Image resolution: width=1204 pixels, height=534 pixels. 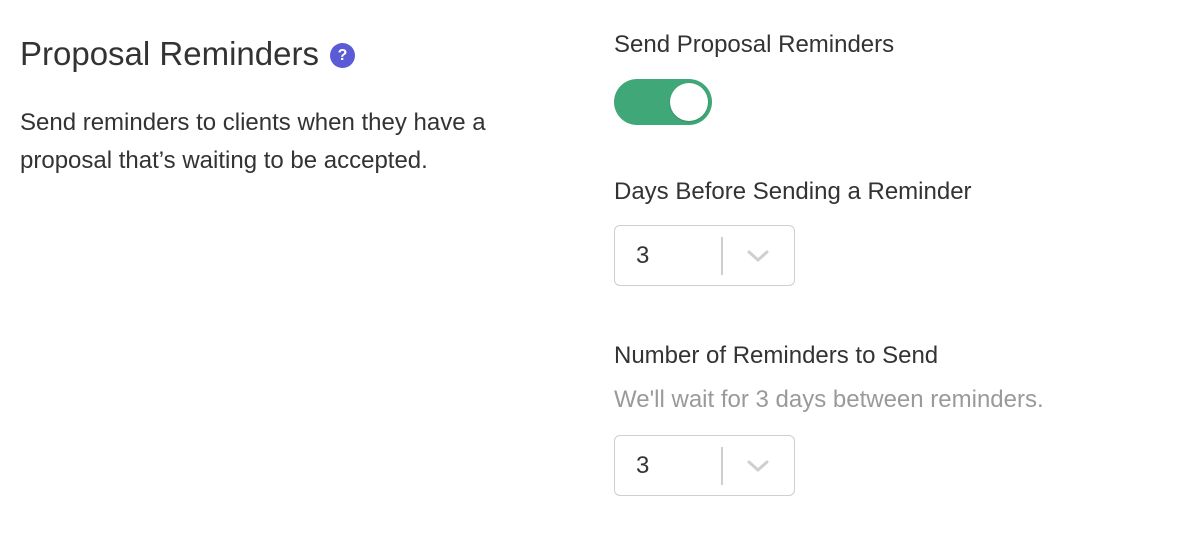 I want to click on section-title-row: Proposal Reminders ?, so click(x=300, y=54).